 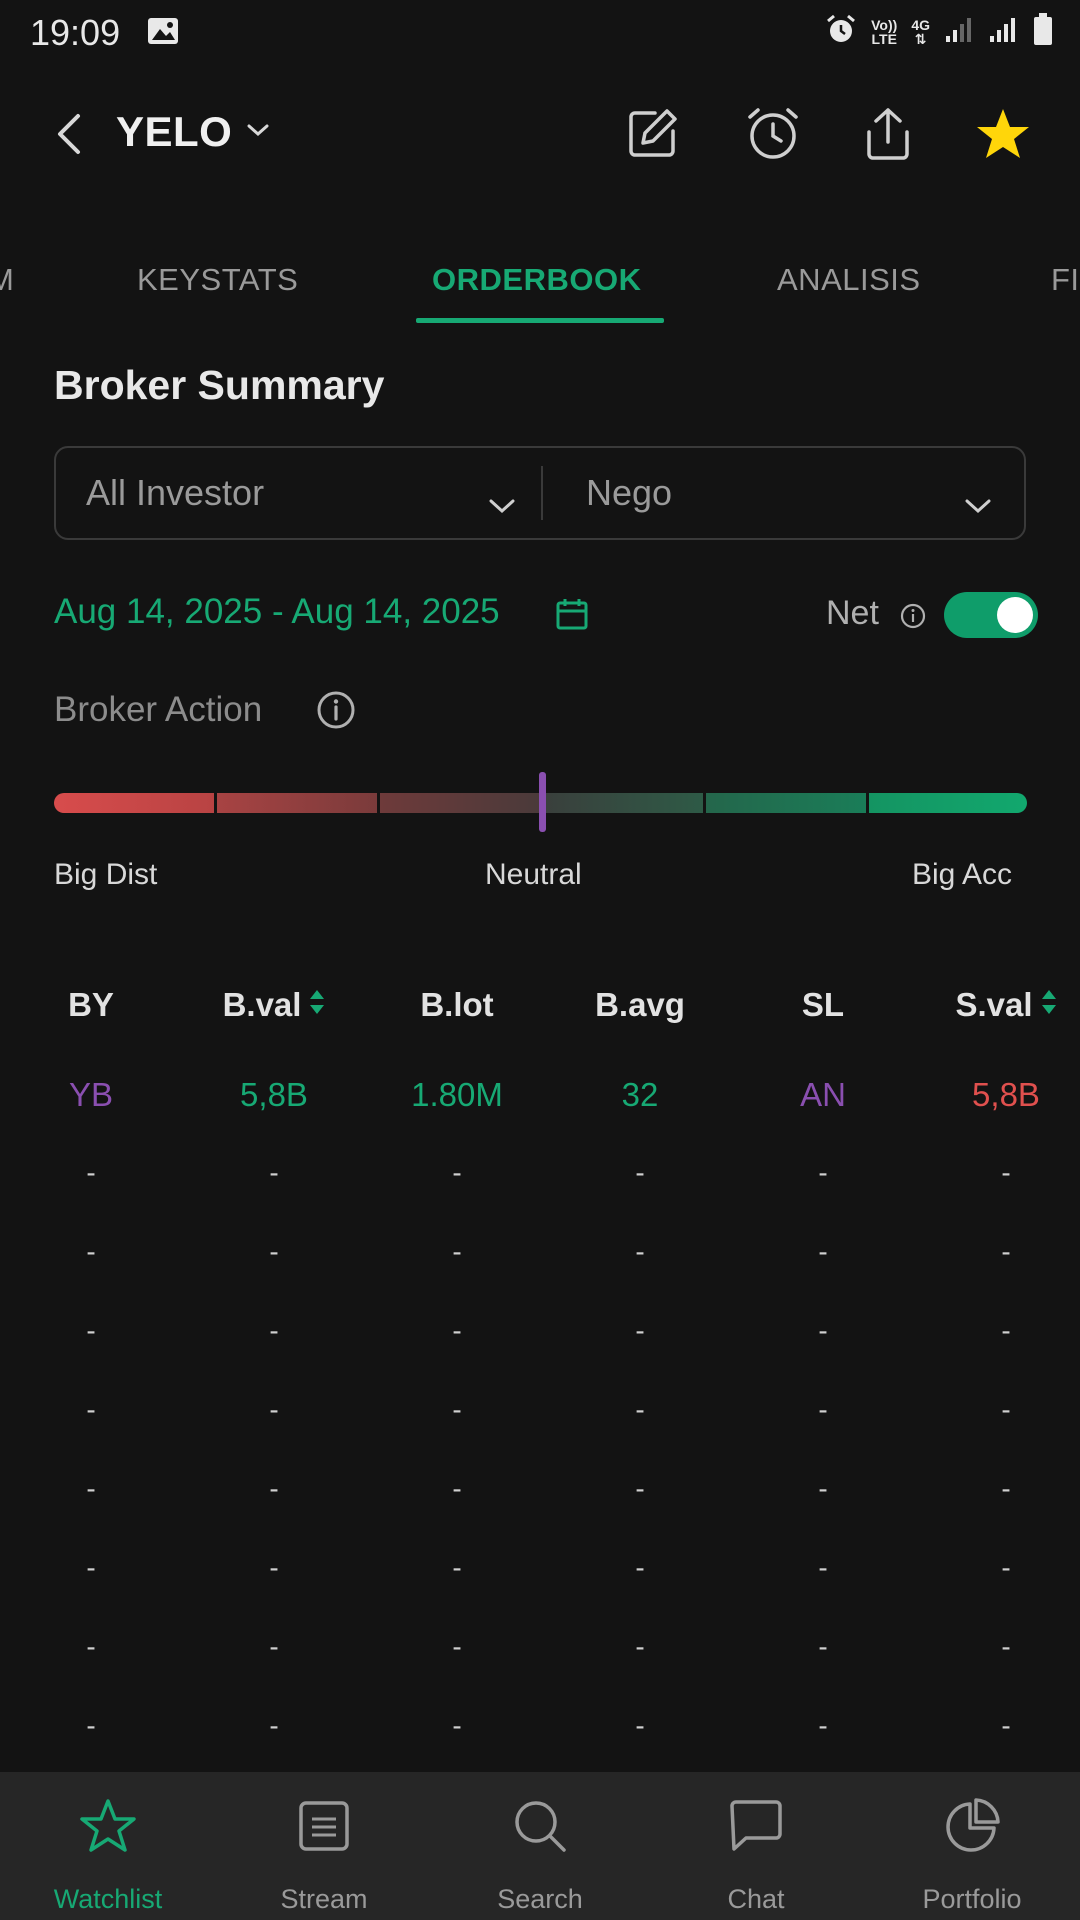 What do you see at coordinates (106, 874) in the screenshot?
I see `gauge-label-left: Big Dist` at bounding box center [106, 874].